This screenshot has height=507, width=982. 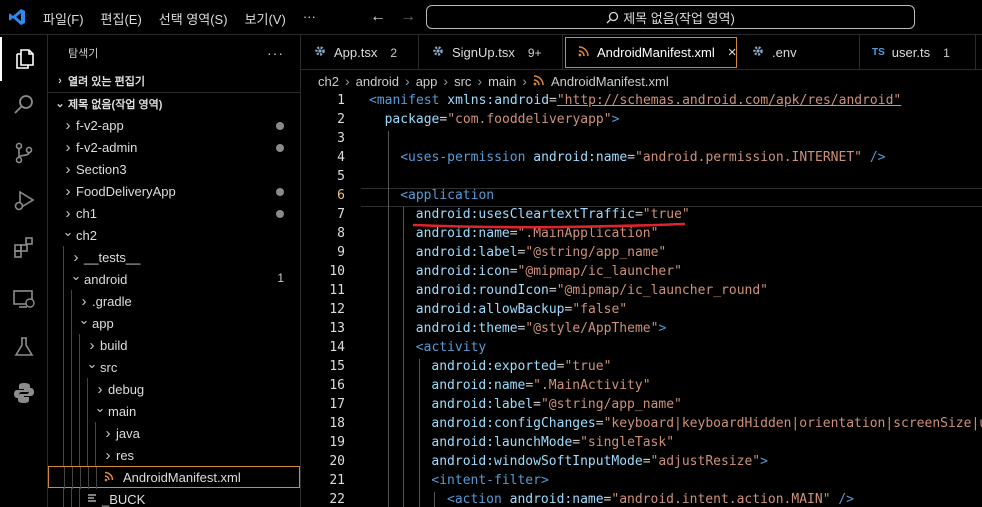 What do you see at coordinates (24, 153) in the screenshot?
I see `source-control-icon` at bounding box center [24, 153].